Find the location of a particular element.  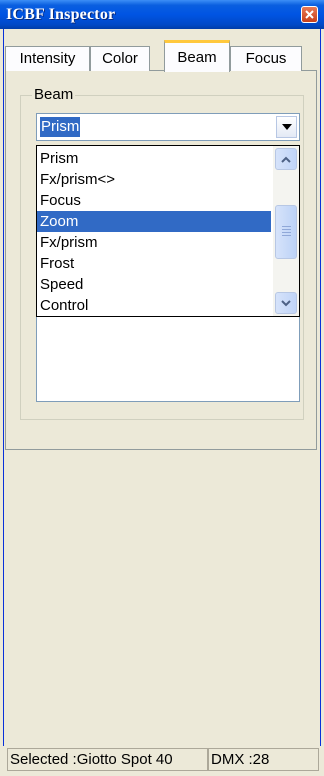

scroll-down-button is located at coordinates (286, 303).